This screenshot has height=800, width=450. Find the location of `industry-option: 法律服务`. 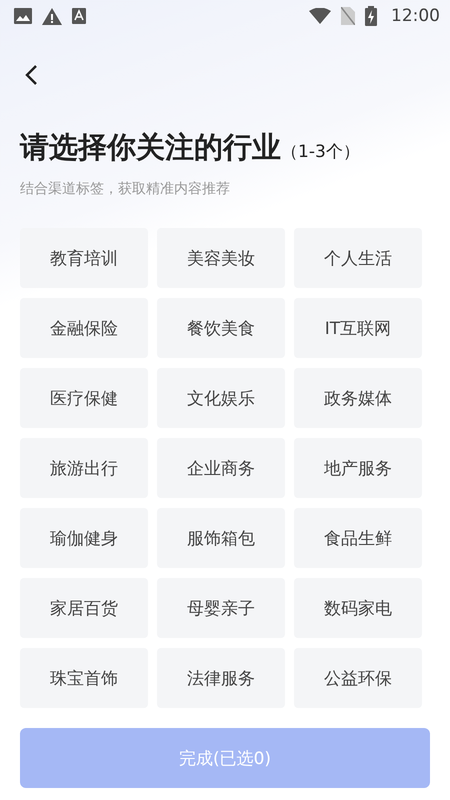

industry-option: 法律服务 is located at coordinates (221, 678).